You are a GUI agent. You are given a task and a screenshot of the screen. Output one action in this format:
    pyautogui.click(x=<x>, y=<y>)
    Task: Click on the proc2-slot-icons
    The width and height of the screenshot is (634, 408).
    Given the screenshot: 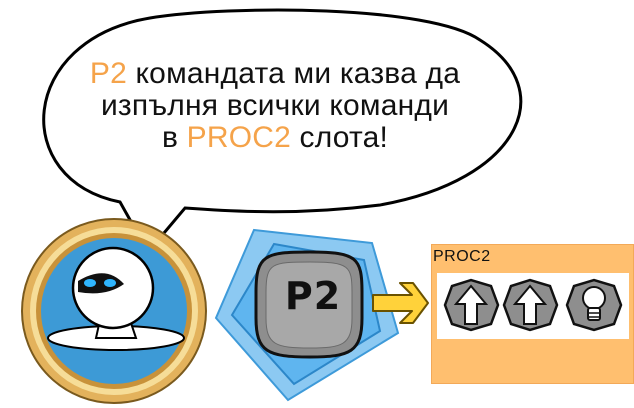 What is the action you would take?
    pyautogui.click(x=533, y=305)
    